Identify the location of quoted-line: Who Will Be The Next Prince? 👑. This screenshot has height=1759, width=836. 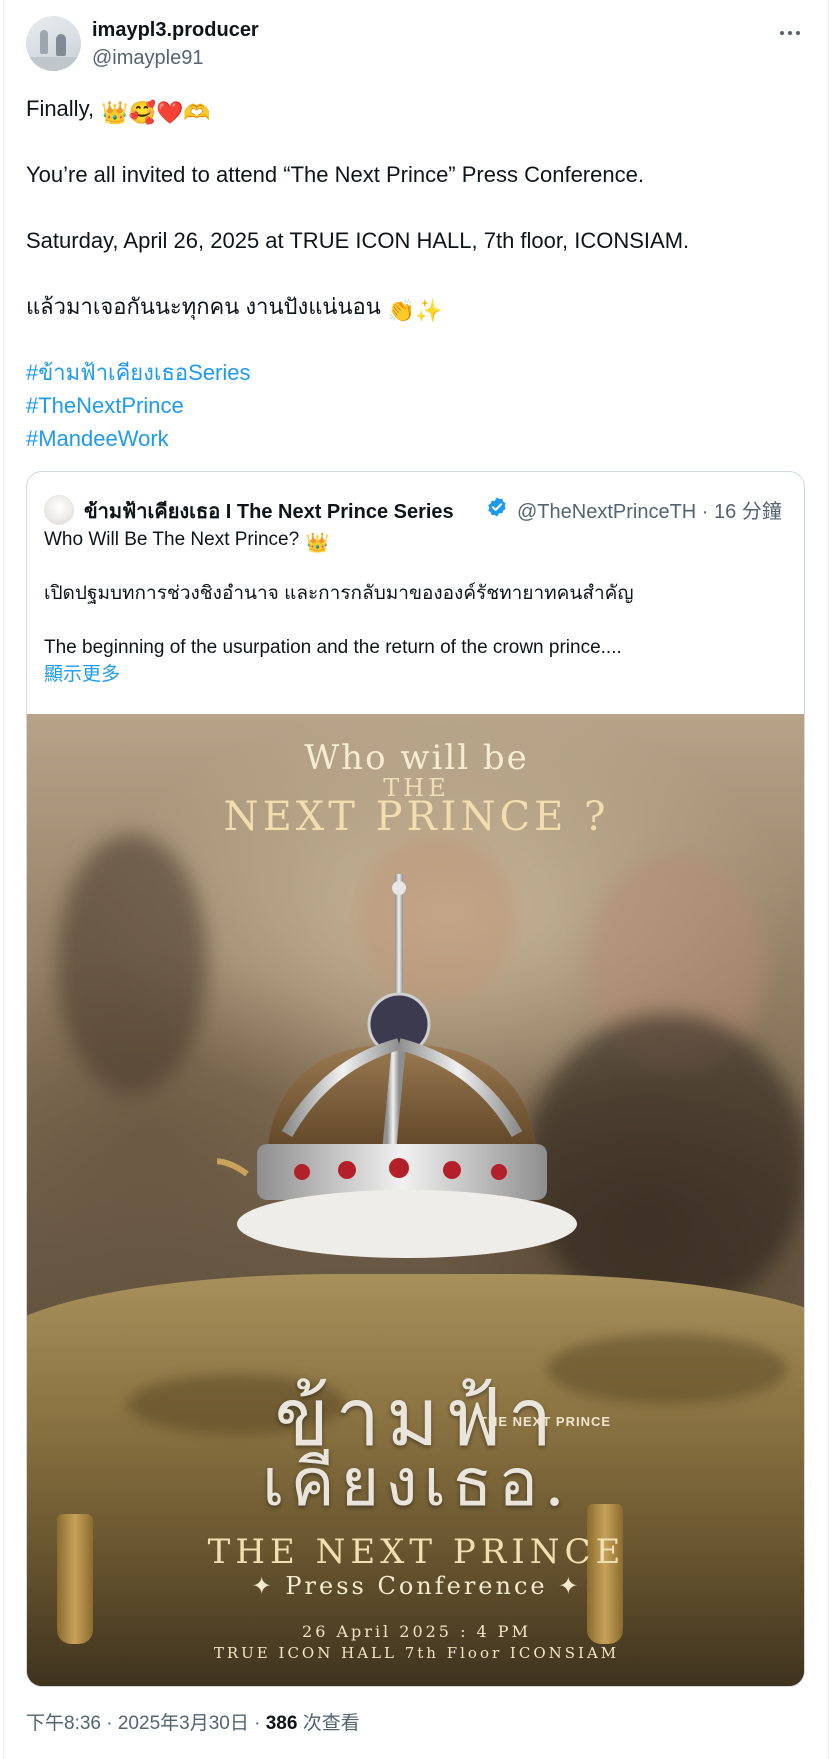
(414, 540).